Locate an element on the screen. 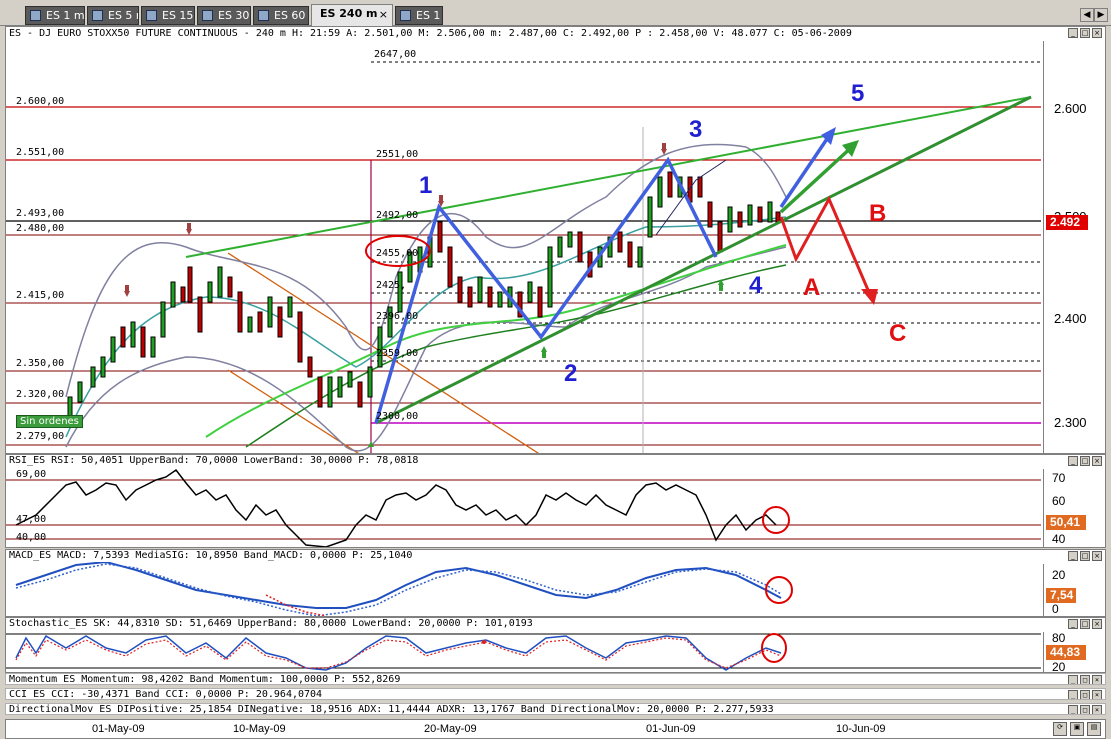 This screenshot has width=1111, height=739. refresh-icon: ⟳ is located at coordinates (1060, 729).